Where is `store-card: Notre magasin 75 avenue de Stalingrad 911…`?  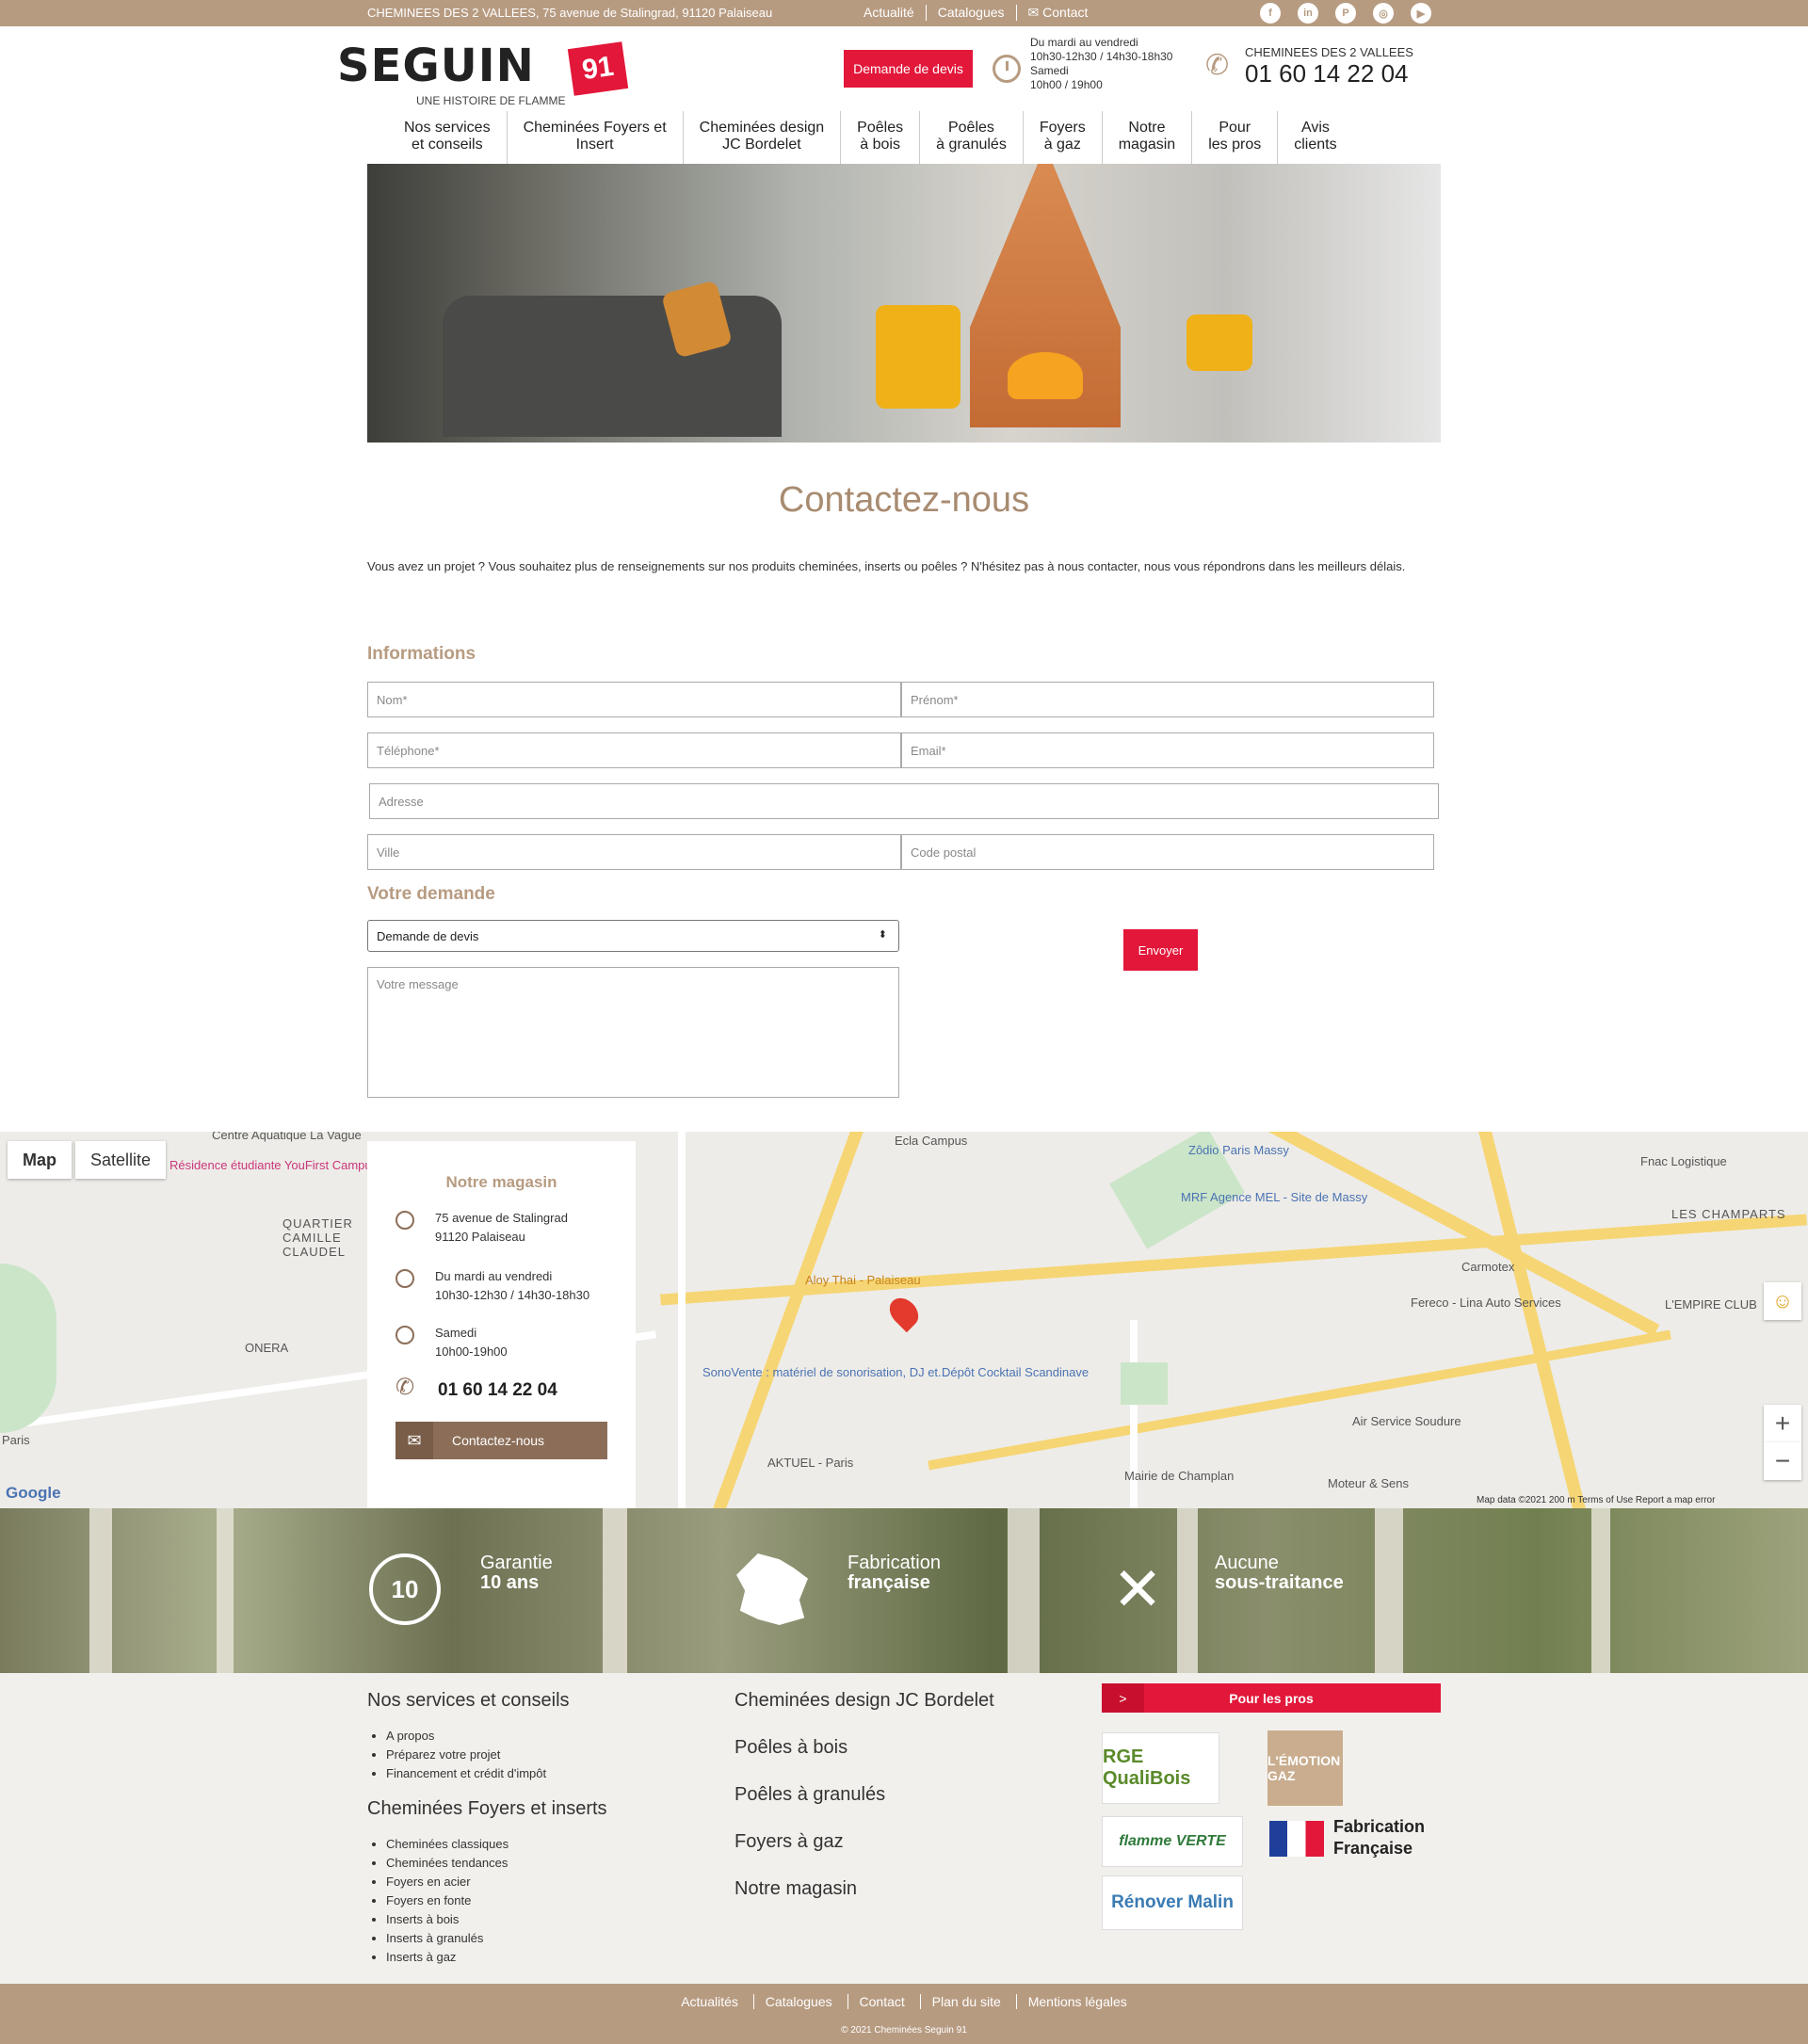 store-card: Notre magasin 75 avenue de Stalingrad 911… is located at coordinates (501, 1324).